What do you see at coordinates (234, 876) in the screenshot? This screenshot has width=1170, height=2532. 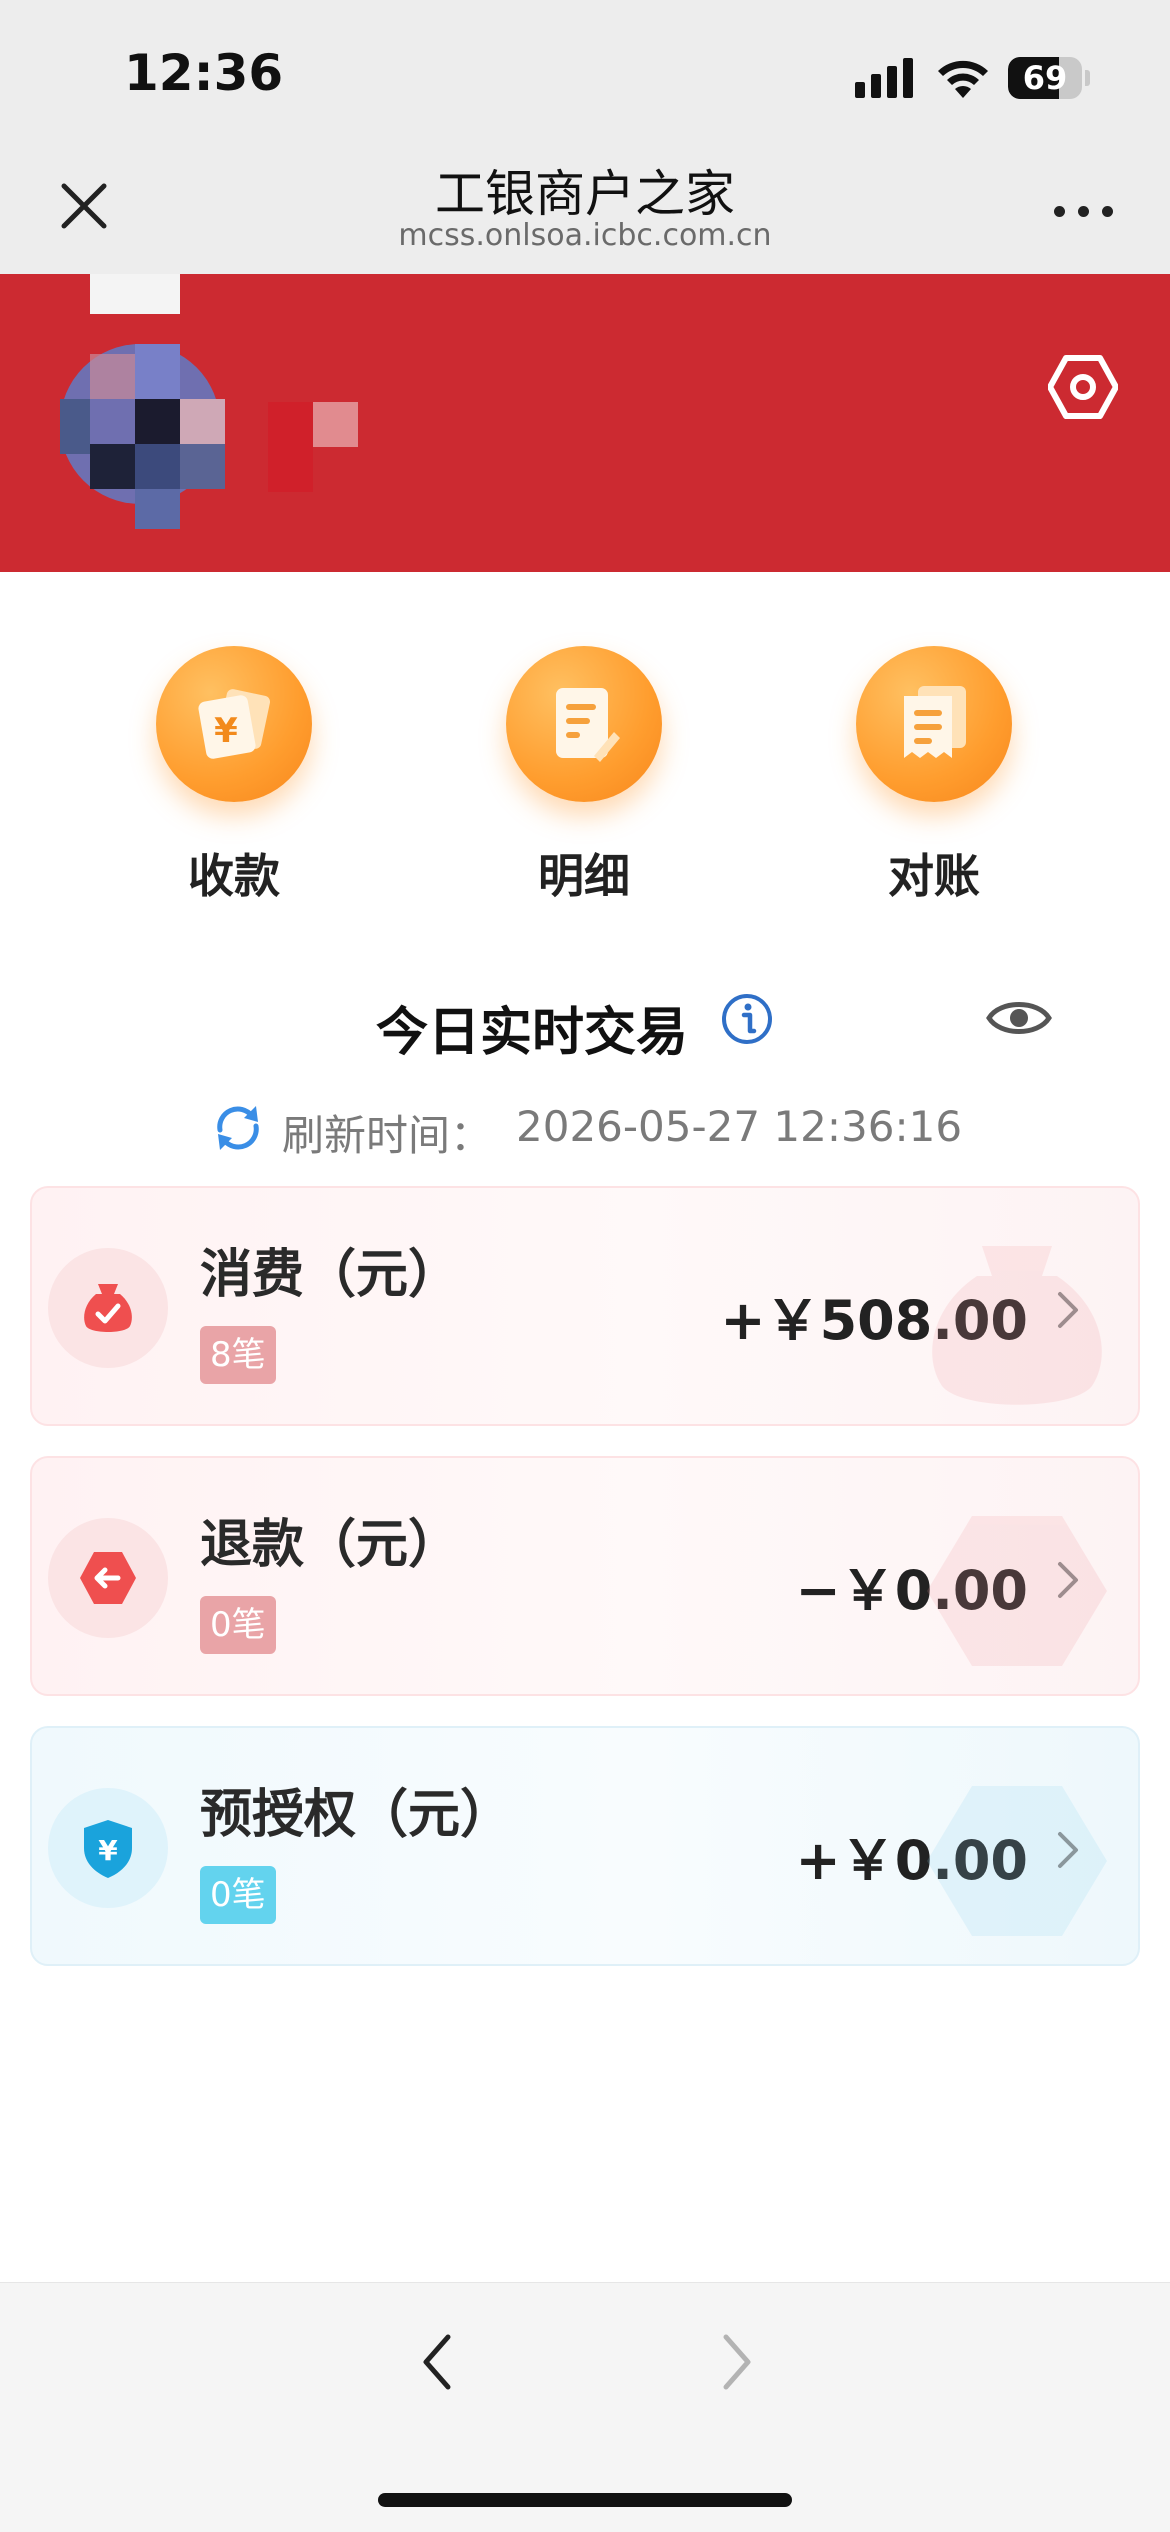 I see `receive-payment-label: 收款` at bounding box center [234, 876].